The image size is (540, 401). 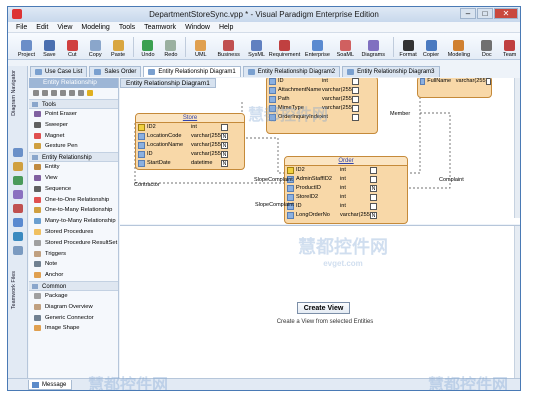 What do you see at coordinates (509, 49) in the screenshot?
I see `toolbar-team-button: Team` at bounding box center [509, 49].